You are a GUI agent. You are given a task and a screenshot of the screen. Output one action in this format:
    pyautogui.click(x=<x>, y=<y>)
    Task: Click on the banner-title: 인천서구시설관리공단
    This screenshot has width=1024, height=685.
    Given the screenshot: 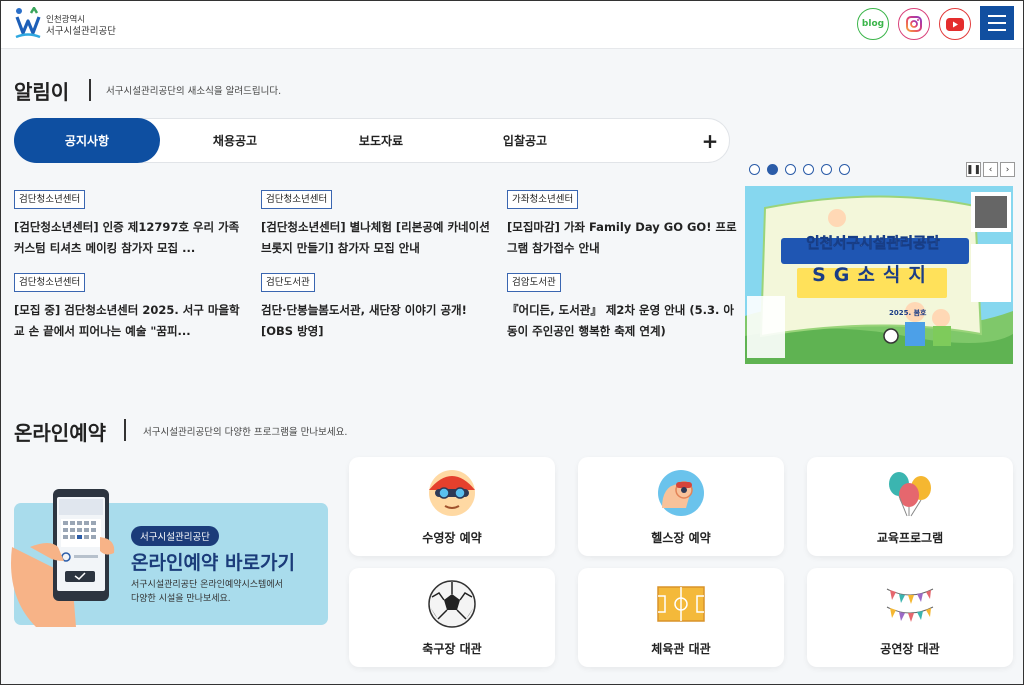 What is the action you would take?
    pyautogui.click(x=873, y=244)
    